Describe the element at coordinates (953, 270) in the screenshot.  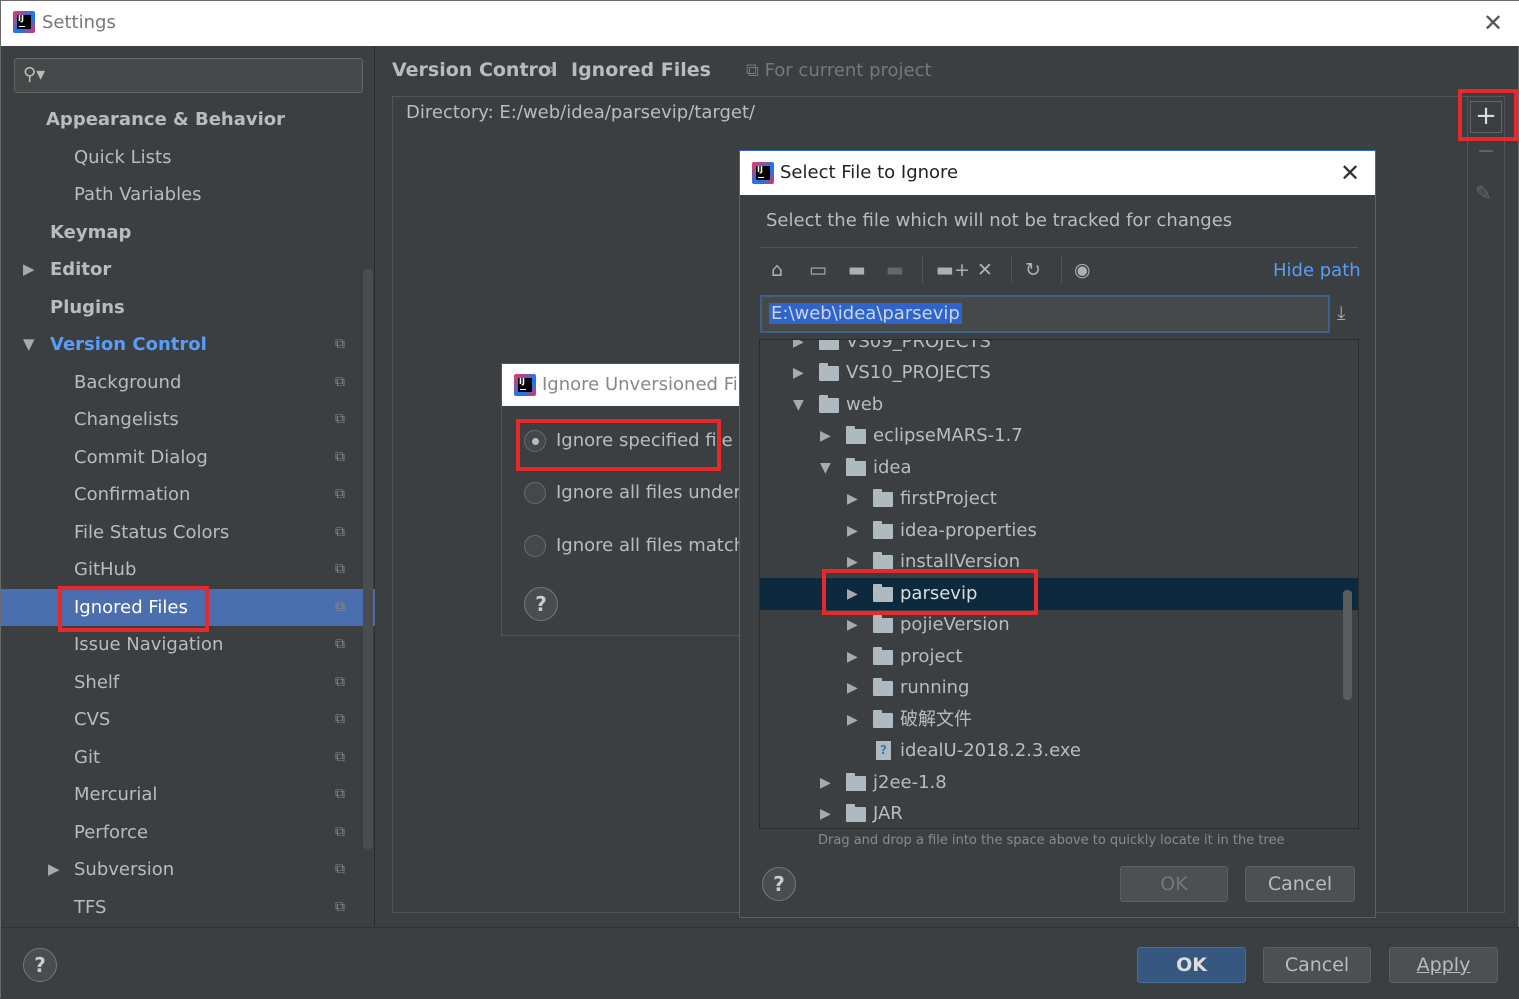
I see `new-folder-icon: ▬+` at that location.